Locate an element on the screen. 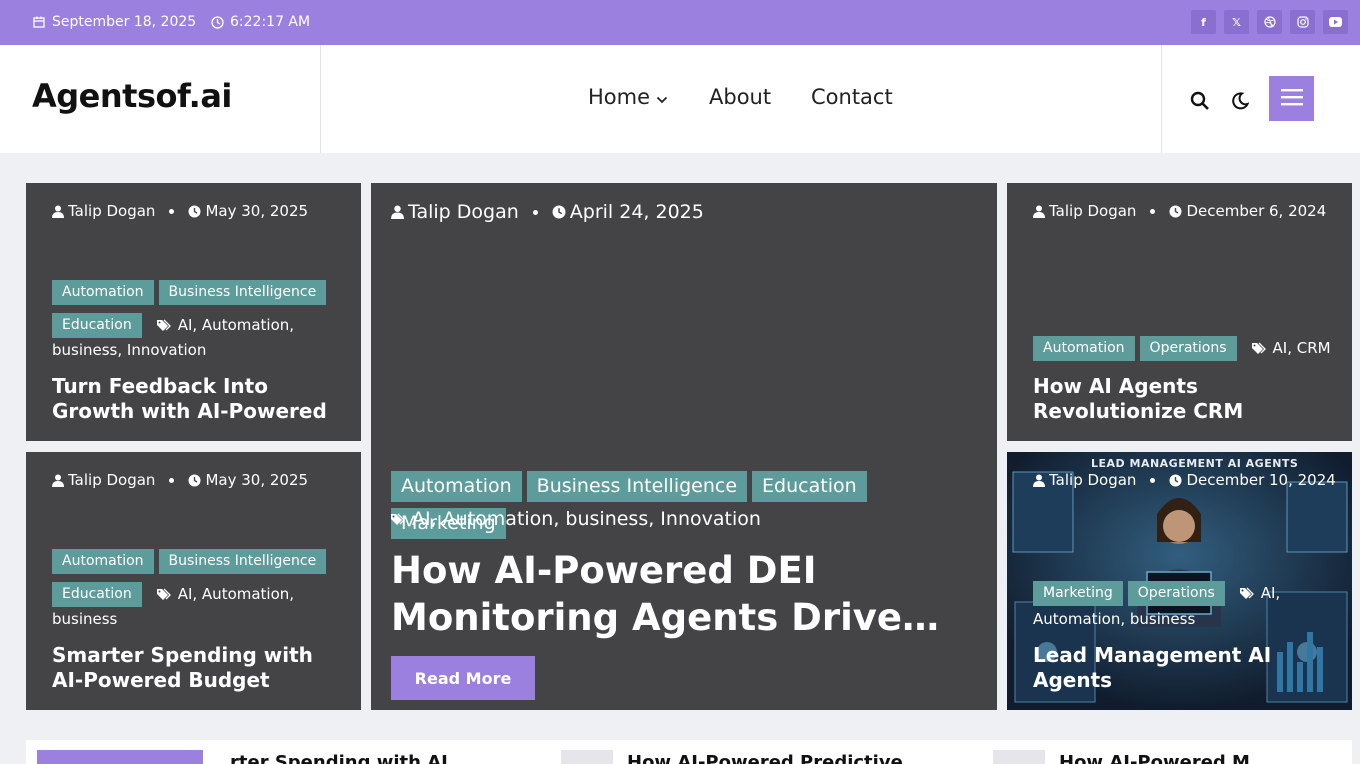  x-icon: 𝕏 is located at coordinates (1236, 22).